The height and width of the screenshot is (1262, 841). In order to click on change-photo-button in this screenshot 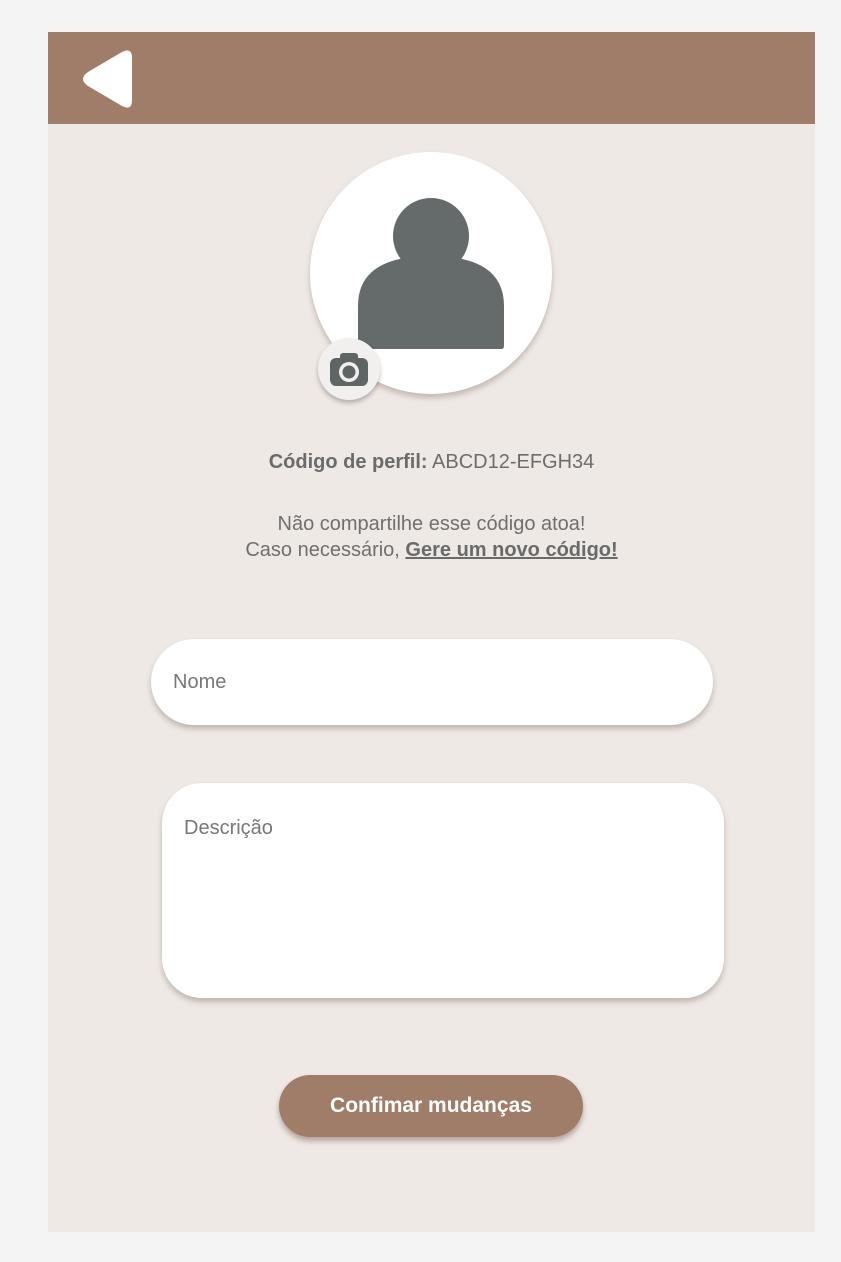, I will do `click(349, 369)`.